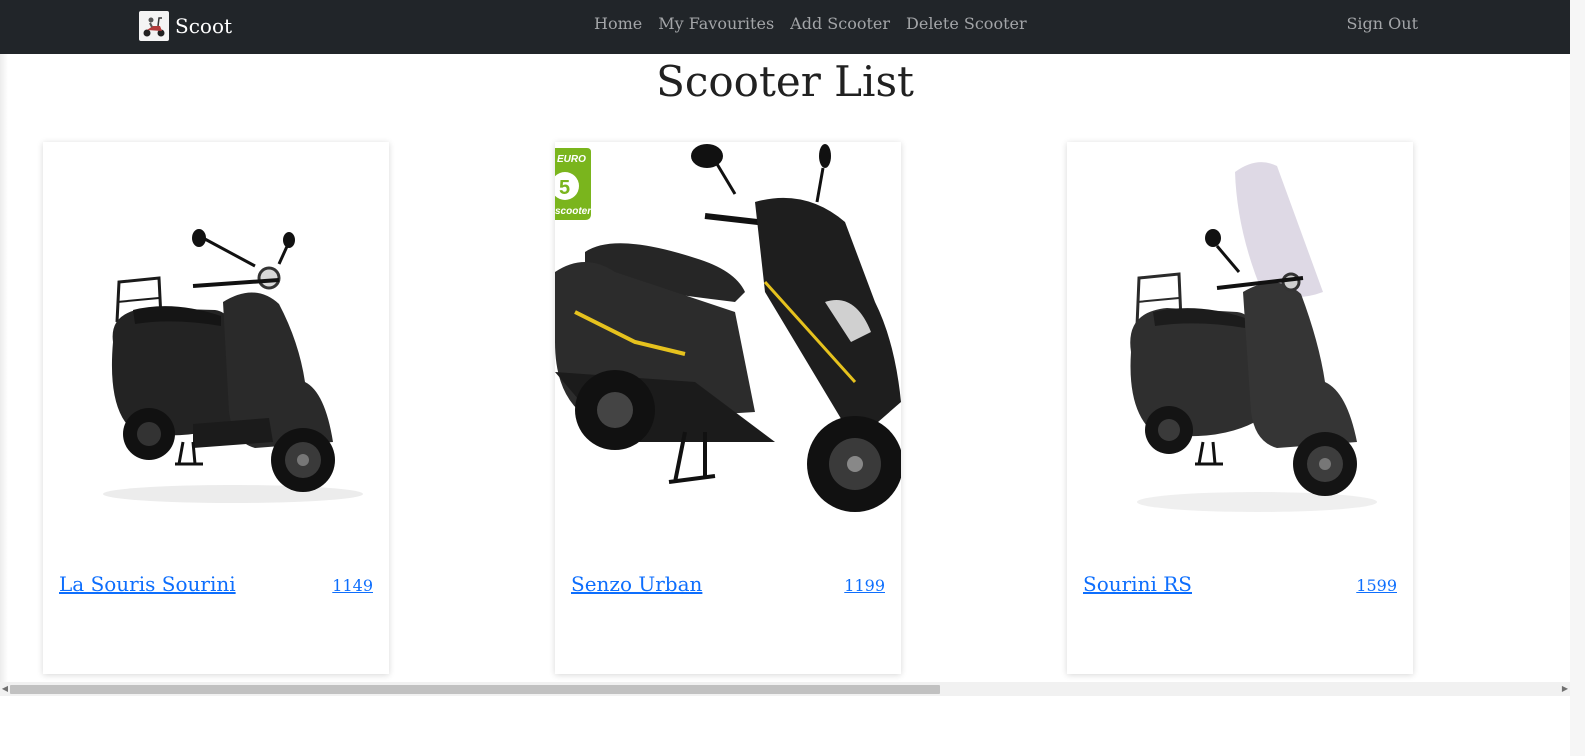 This screenshot has width=1585, height=756. Describe the element at coordinates (5, 689) in the screenshot. I see `scroll-left-arrow-icon: ◀` at that location.